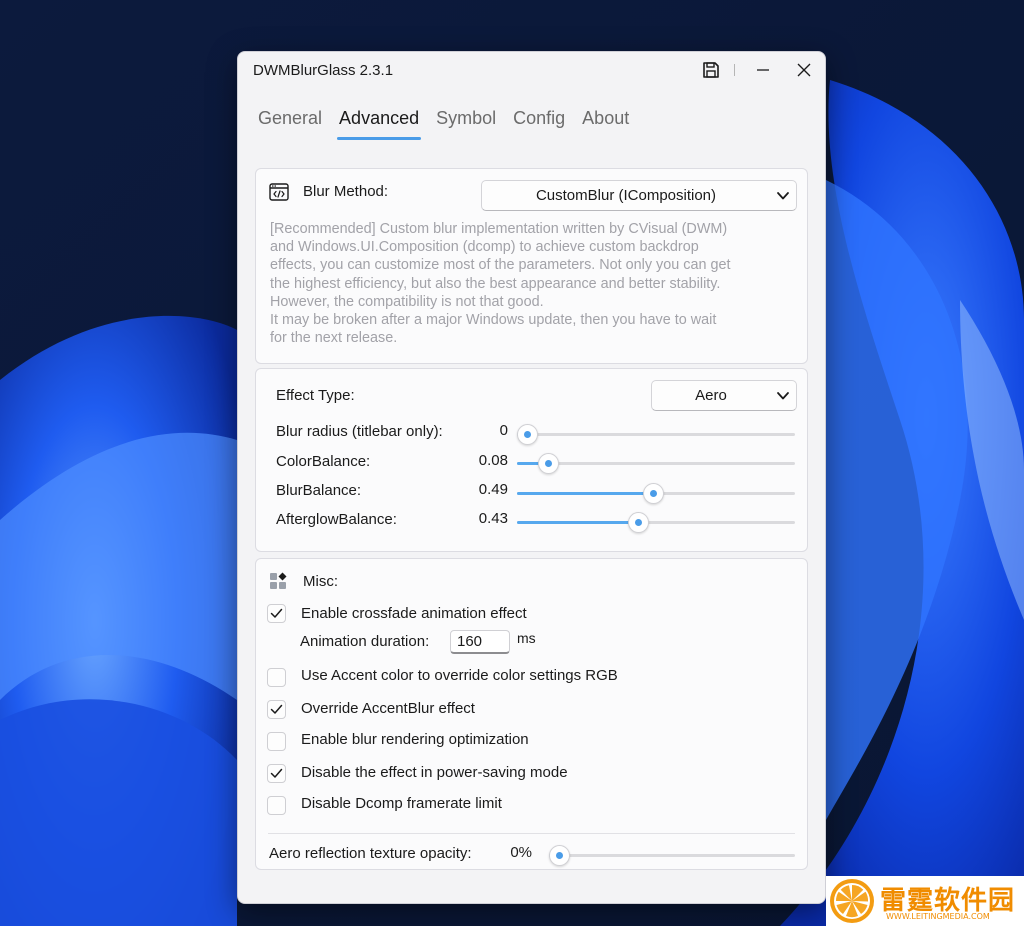  I want to click on code-window-icon, so click(279, 192).